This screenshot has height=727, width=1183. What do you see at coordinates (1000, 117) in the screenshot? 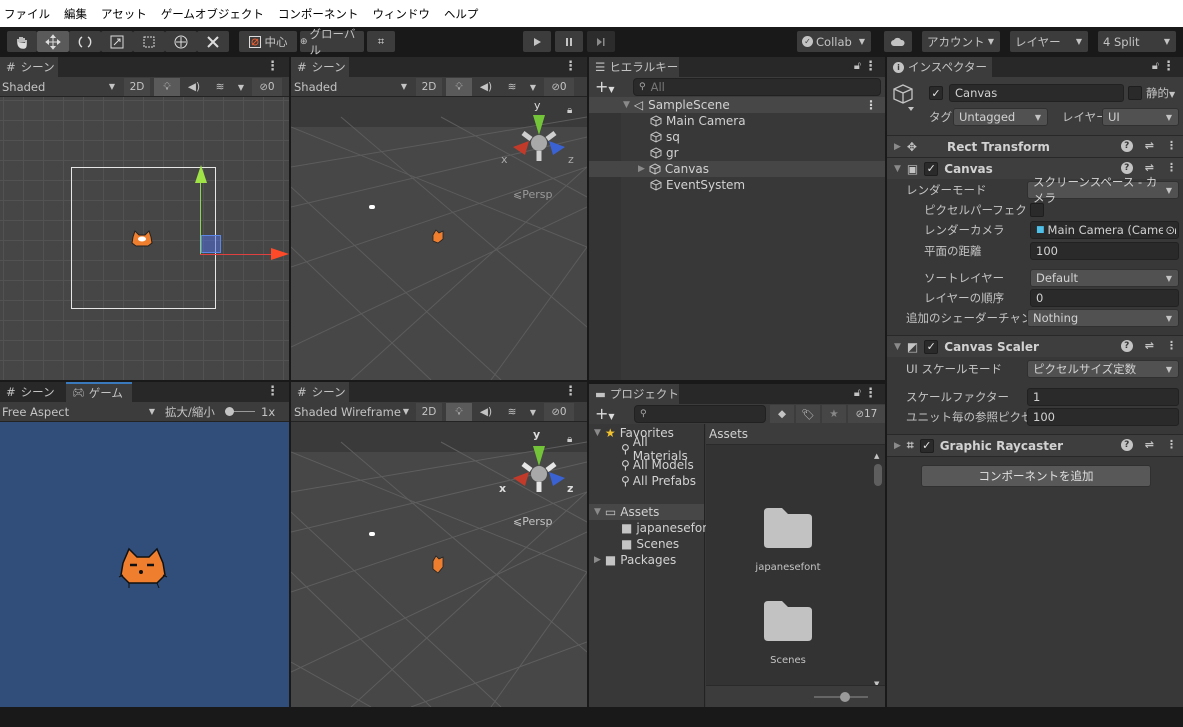
I see `tag-dropdown: Untagged ▼` at bounding box center [1000, 117].